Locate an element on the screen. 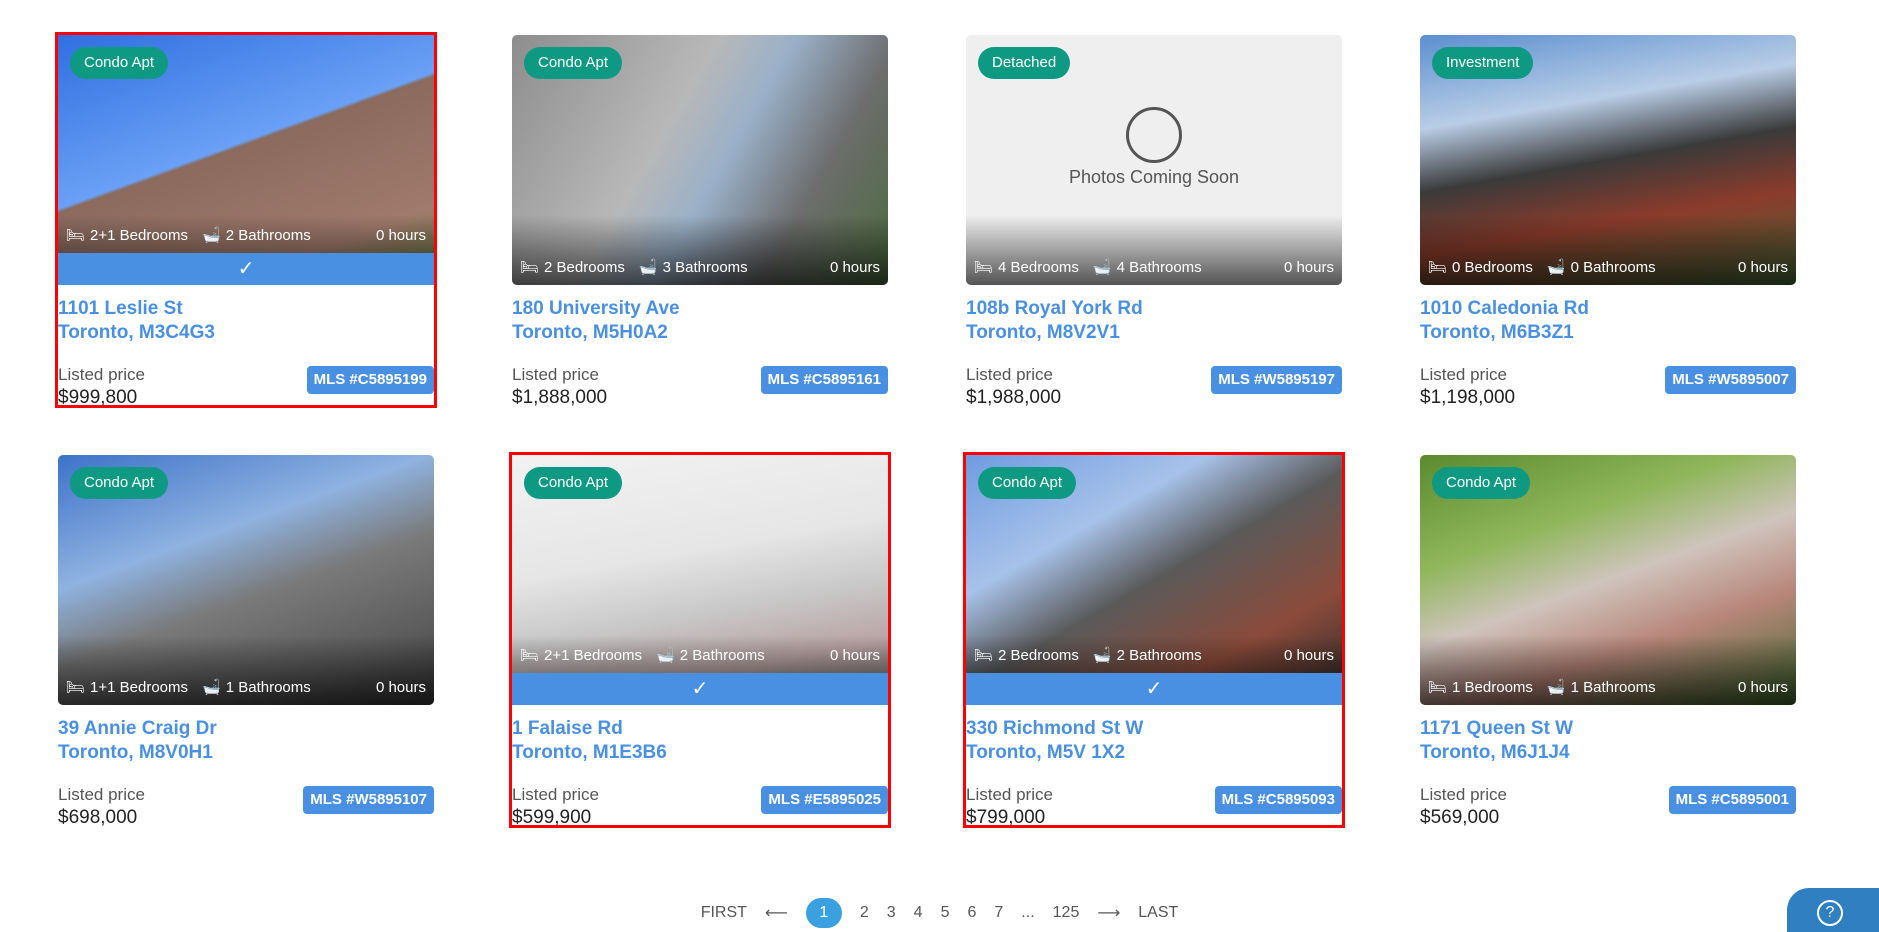 The height and width of the screenshot is (932, 1879). mls-badge: MLS #W5895007 is located at coordinates (1730, 380).